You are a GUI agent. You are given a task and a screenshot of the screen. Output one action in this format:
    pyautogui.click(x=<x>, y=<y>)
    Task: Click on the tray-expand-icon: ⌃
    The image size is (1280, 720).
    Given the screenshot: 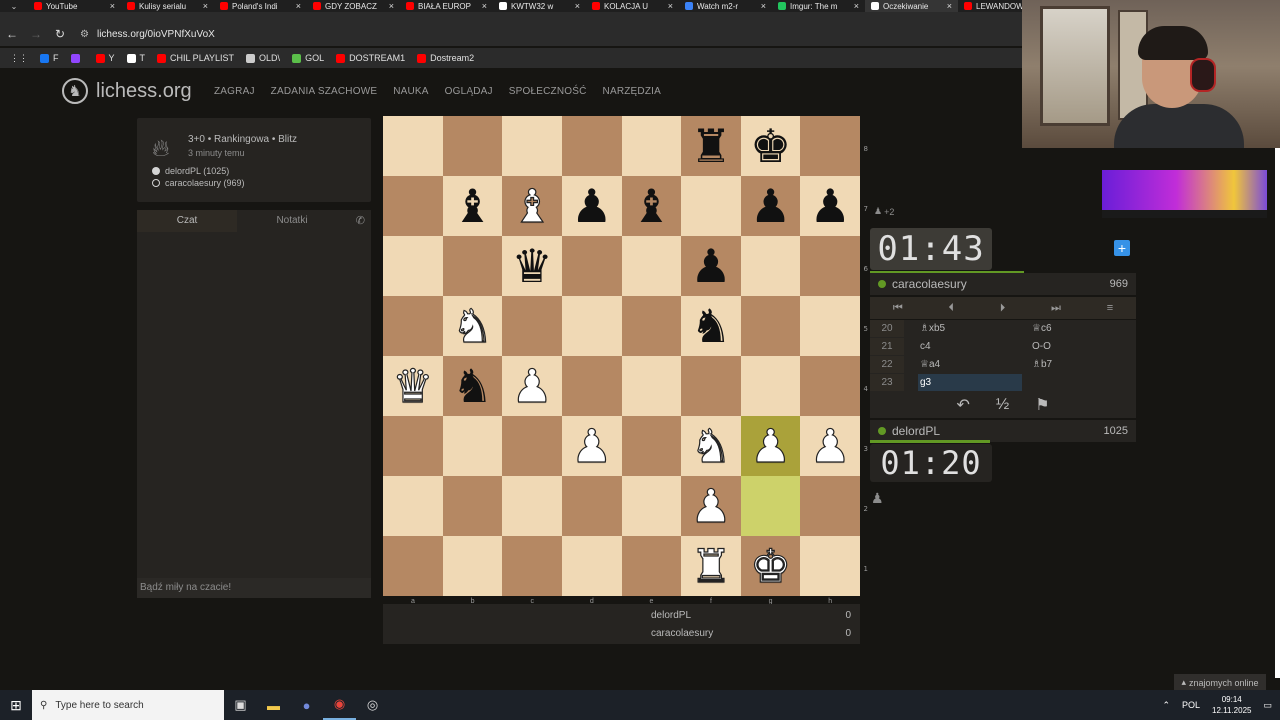 What is the action you would take?
    pyautogui.click(x=1166, y=705)
    